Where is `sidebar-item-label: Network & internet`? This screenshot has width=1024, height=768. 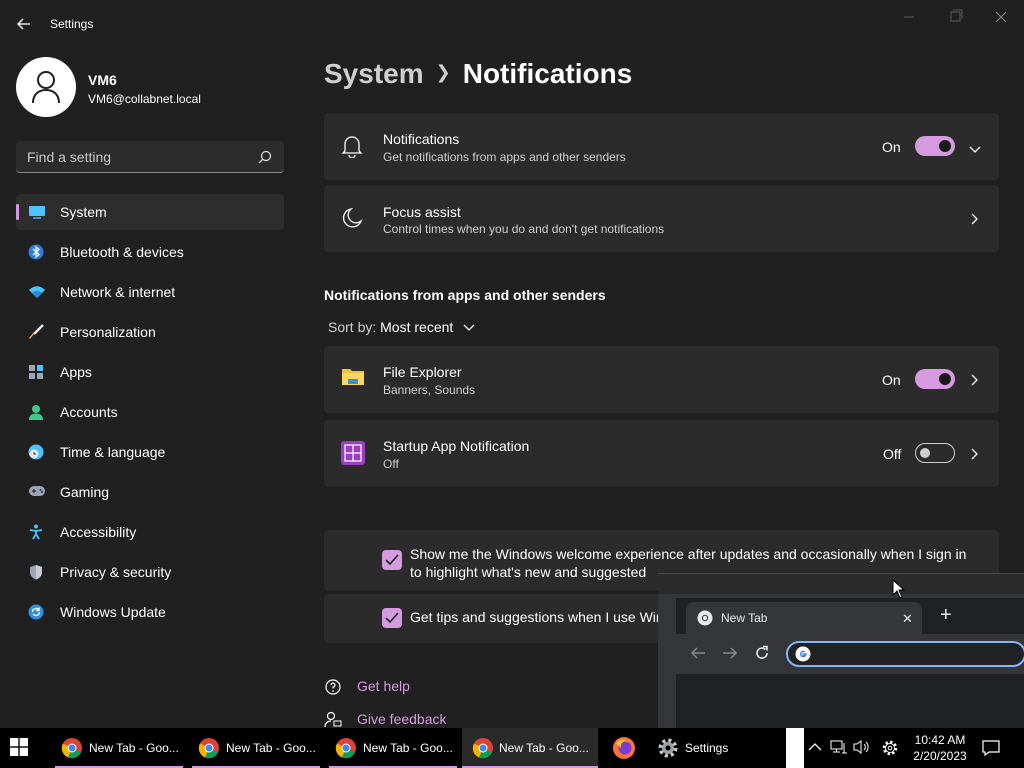
sidebar-item-label: Network & internet is located at coordinates (118, 292).